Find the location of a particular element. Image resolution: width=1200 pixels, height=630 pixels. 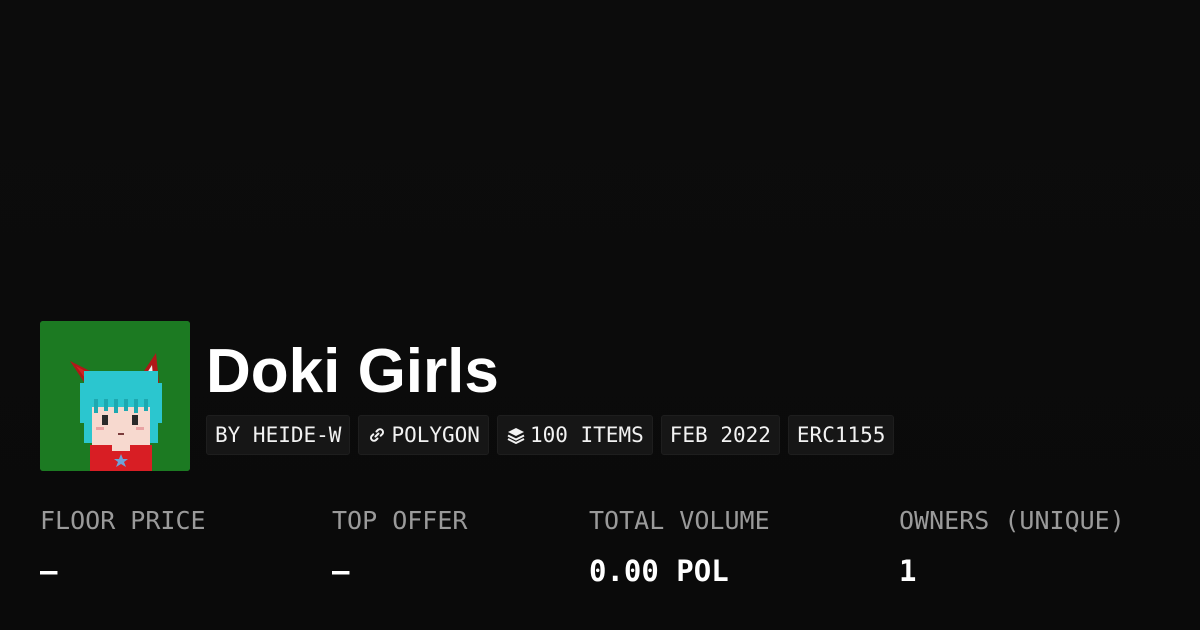

stat-top-offer: TOP OFFER – is located at coordinates (399, 546).